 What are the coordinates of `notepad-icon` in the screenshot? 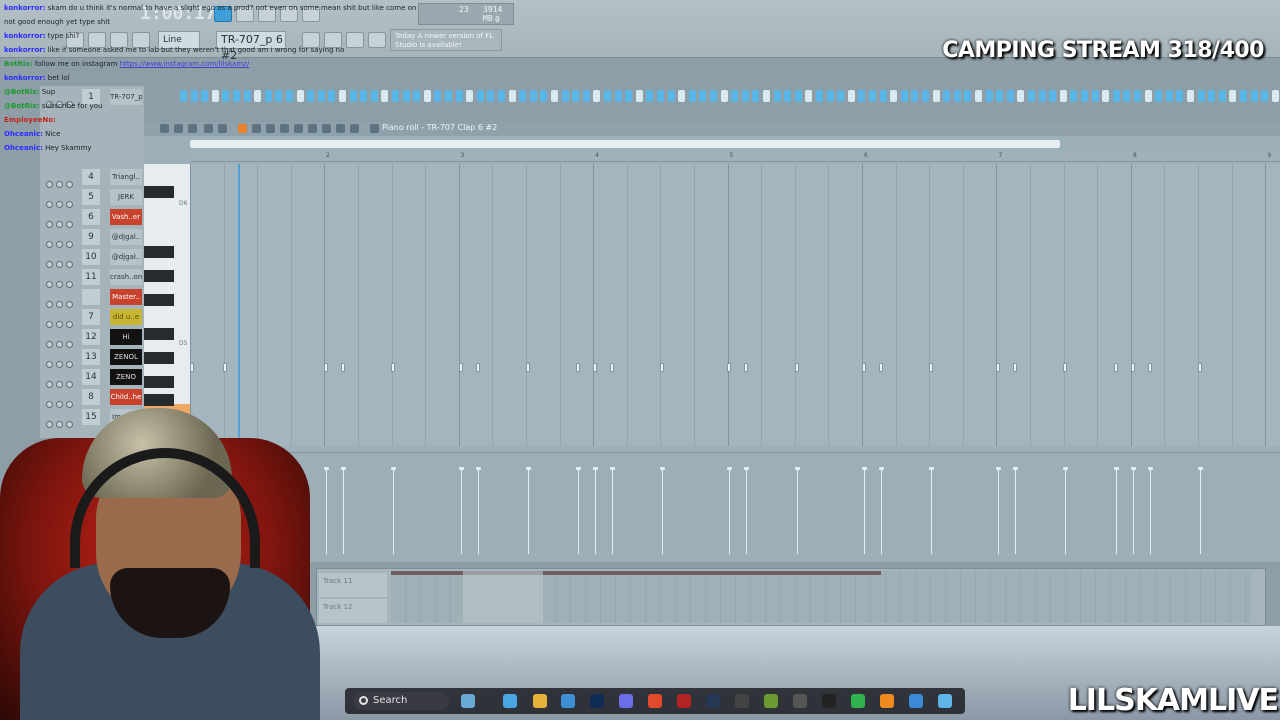 It's located at (945, 701).